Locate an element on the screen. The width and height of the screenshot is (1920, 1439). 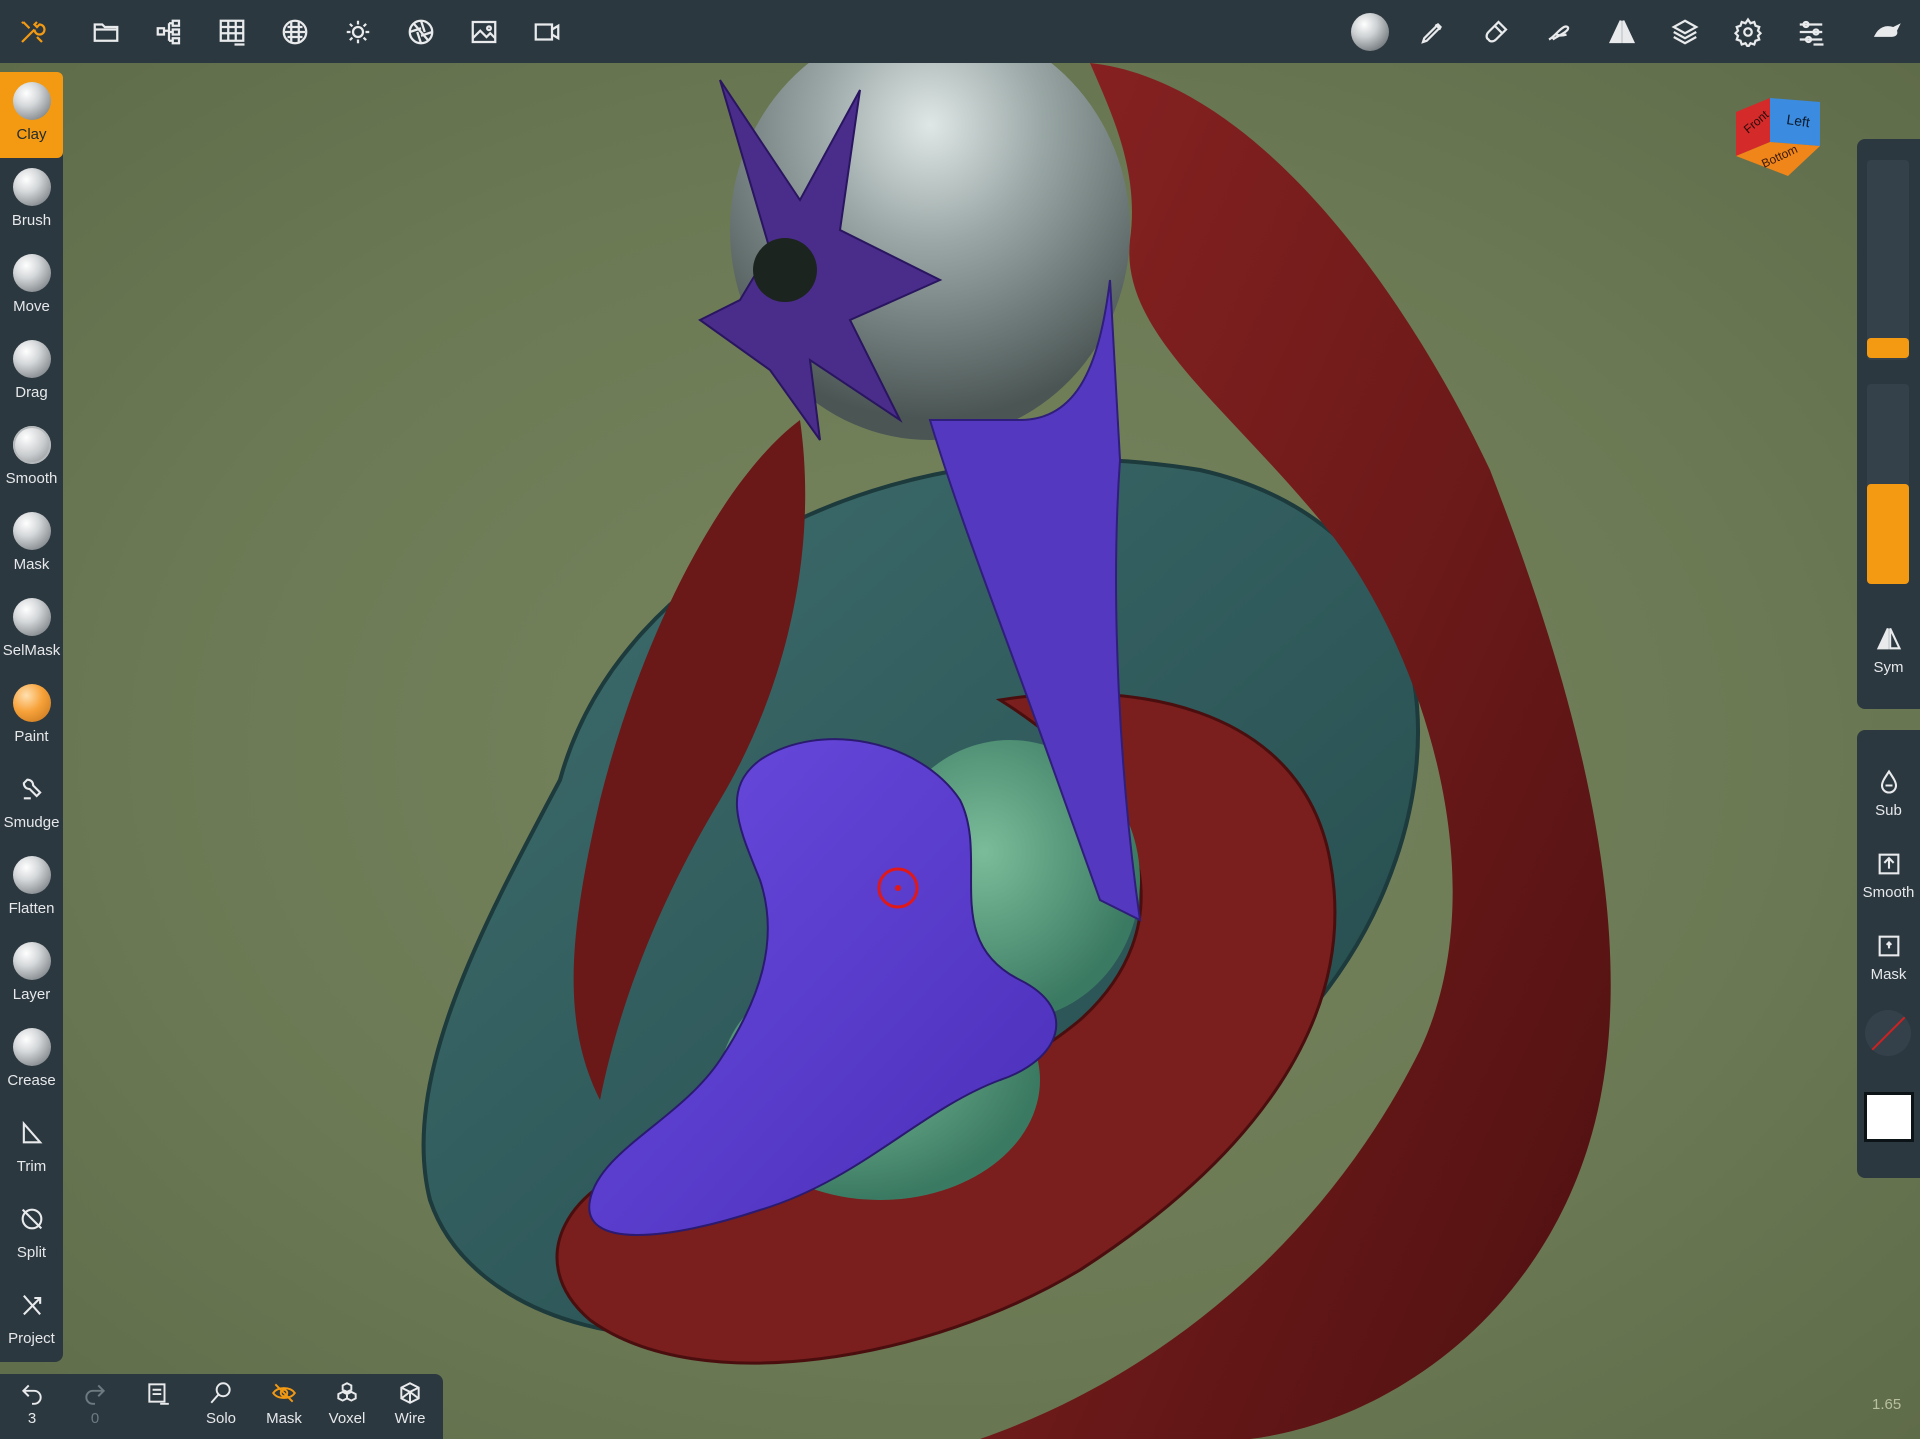
wire-label: Wire is located at coordinates (410, 1418).